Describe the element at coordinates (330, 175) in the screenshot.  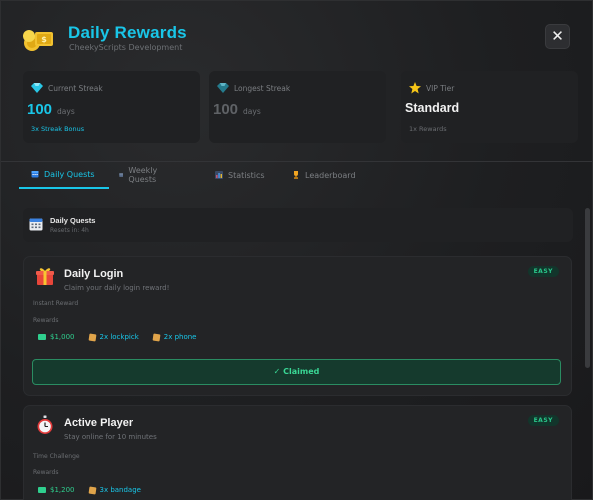
I see `tab-label: Leaderboard` at that location.